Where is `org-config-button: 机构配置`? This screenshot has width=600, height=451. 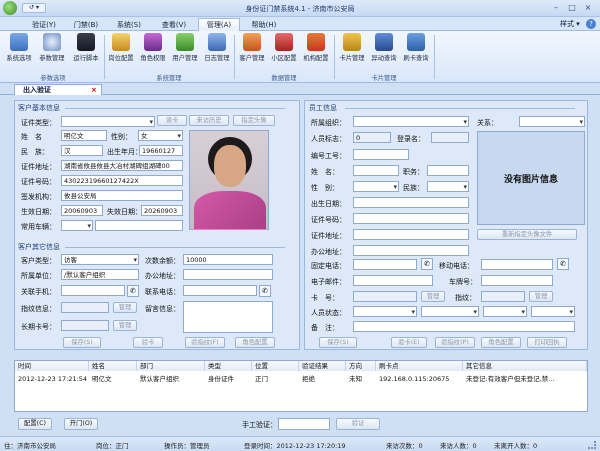 org-config-button: 机构配置 is located at coordinates (316, 53).